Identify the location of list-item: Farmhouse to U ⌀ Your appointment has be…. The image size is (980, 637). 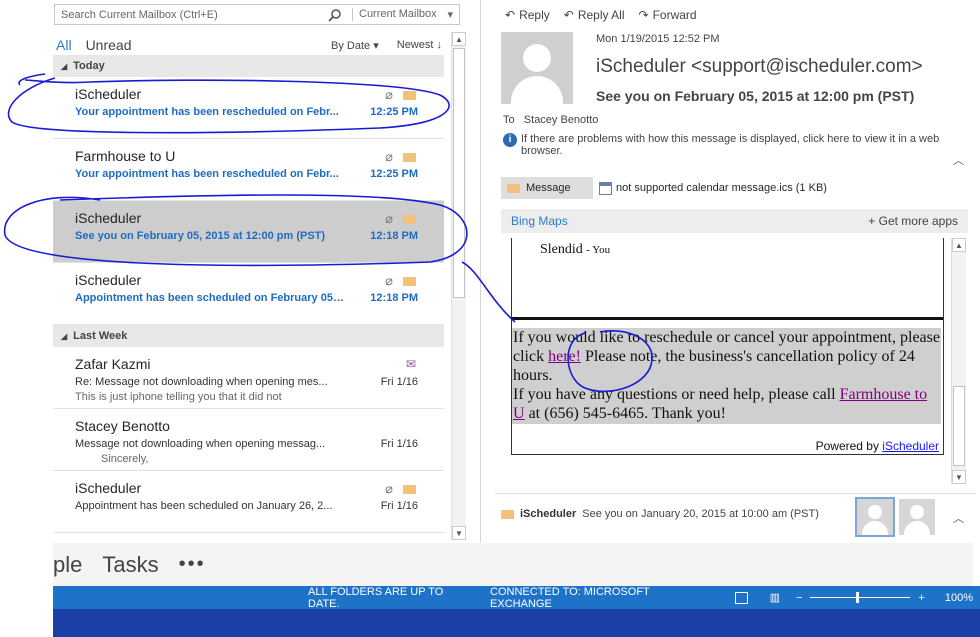
(248, 170).